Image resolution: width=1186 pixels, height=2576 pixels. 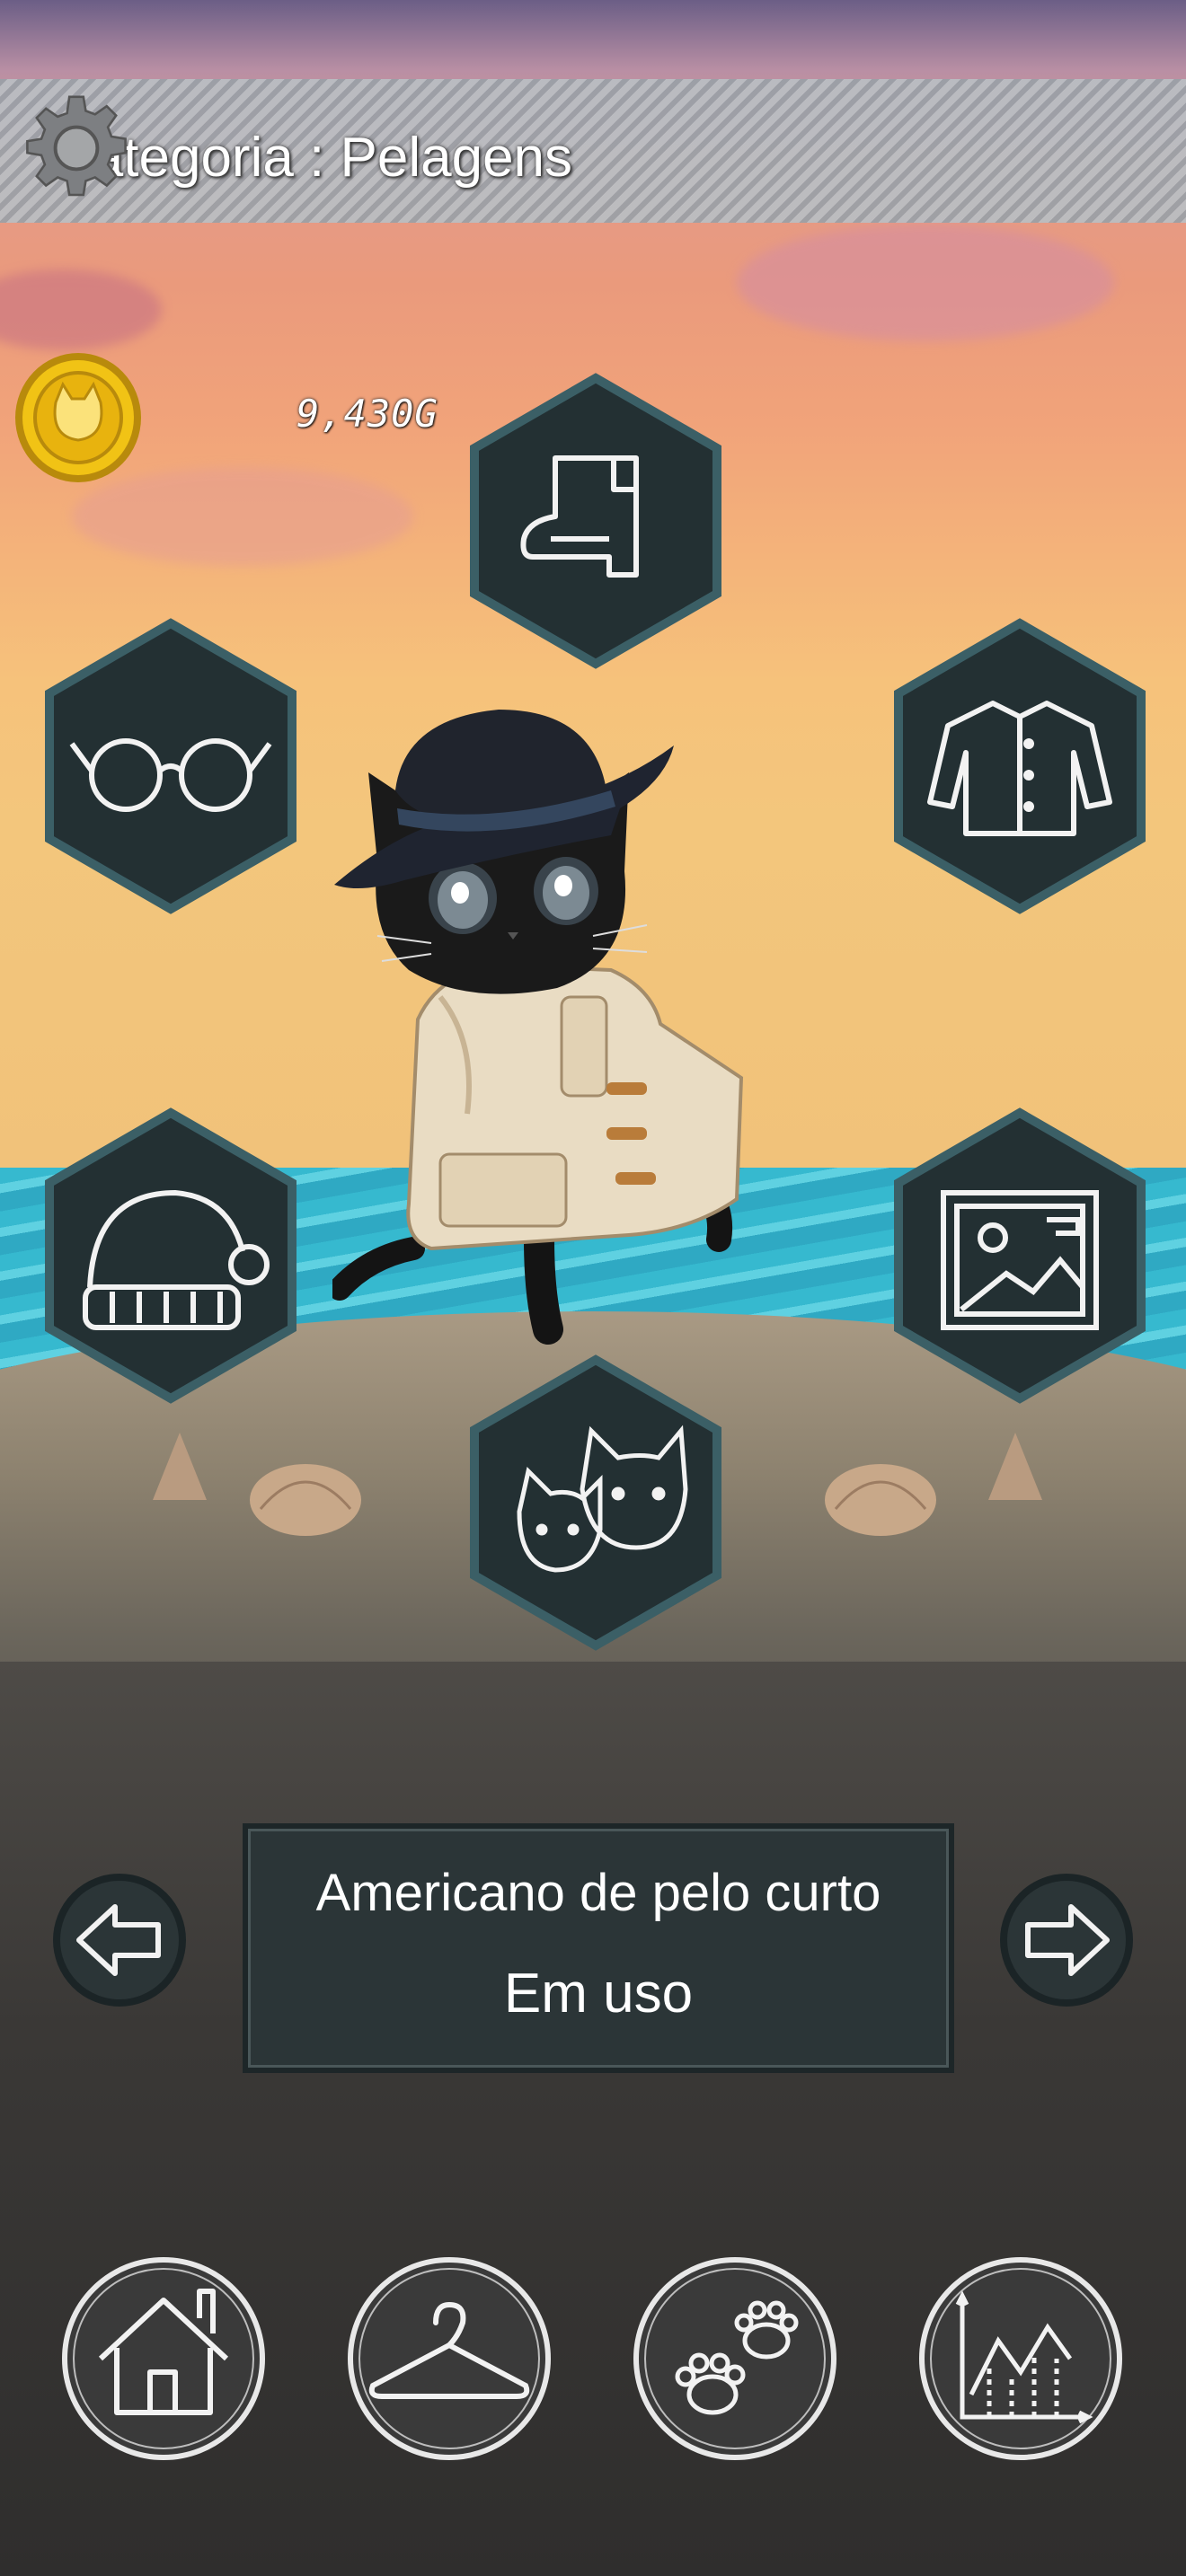 I want to click on nav-stats-button, so click(x=1020, y=2358).